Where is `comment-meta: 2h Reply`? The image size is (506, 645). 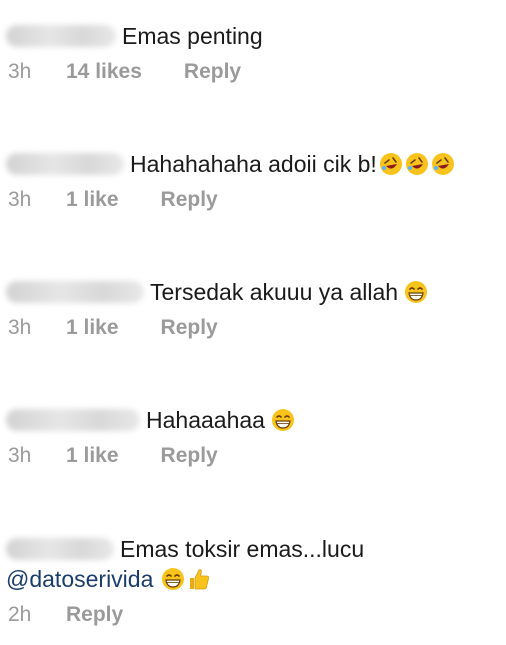
comment-meta: 2h Reply is located at coordinates (253, 615).